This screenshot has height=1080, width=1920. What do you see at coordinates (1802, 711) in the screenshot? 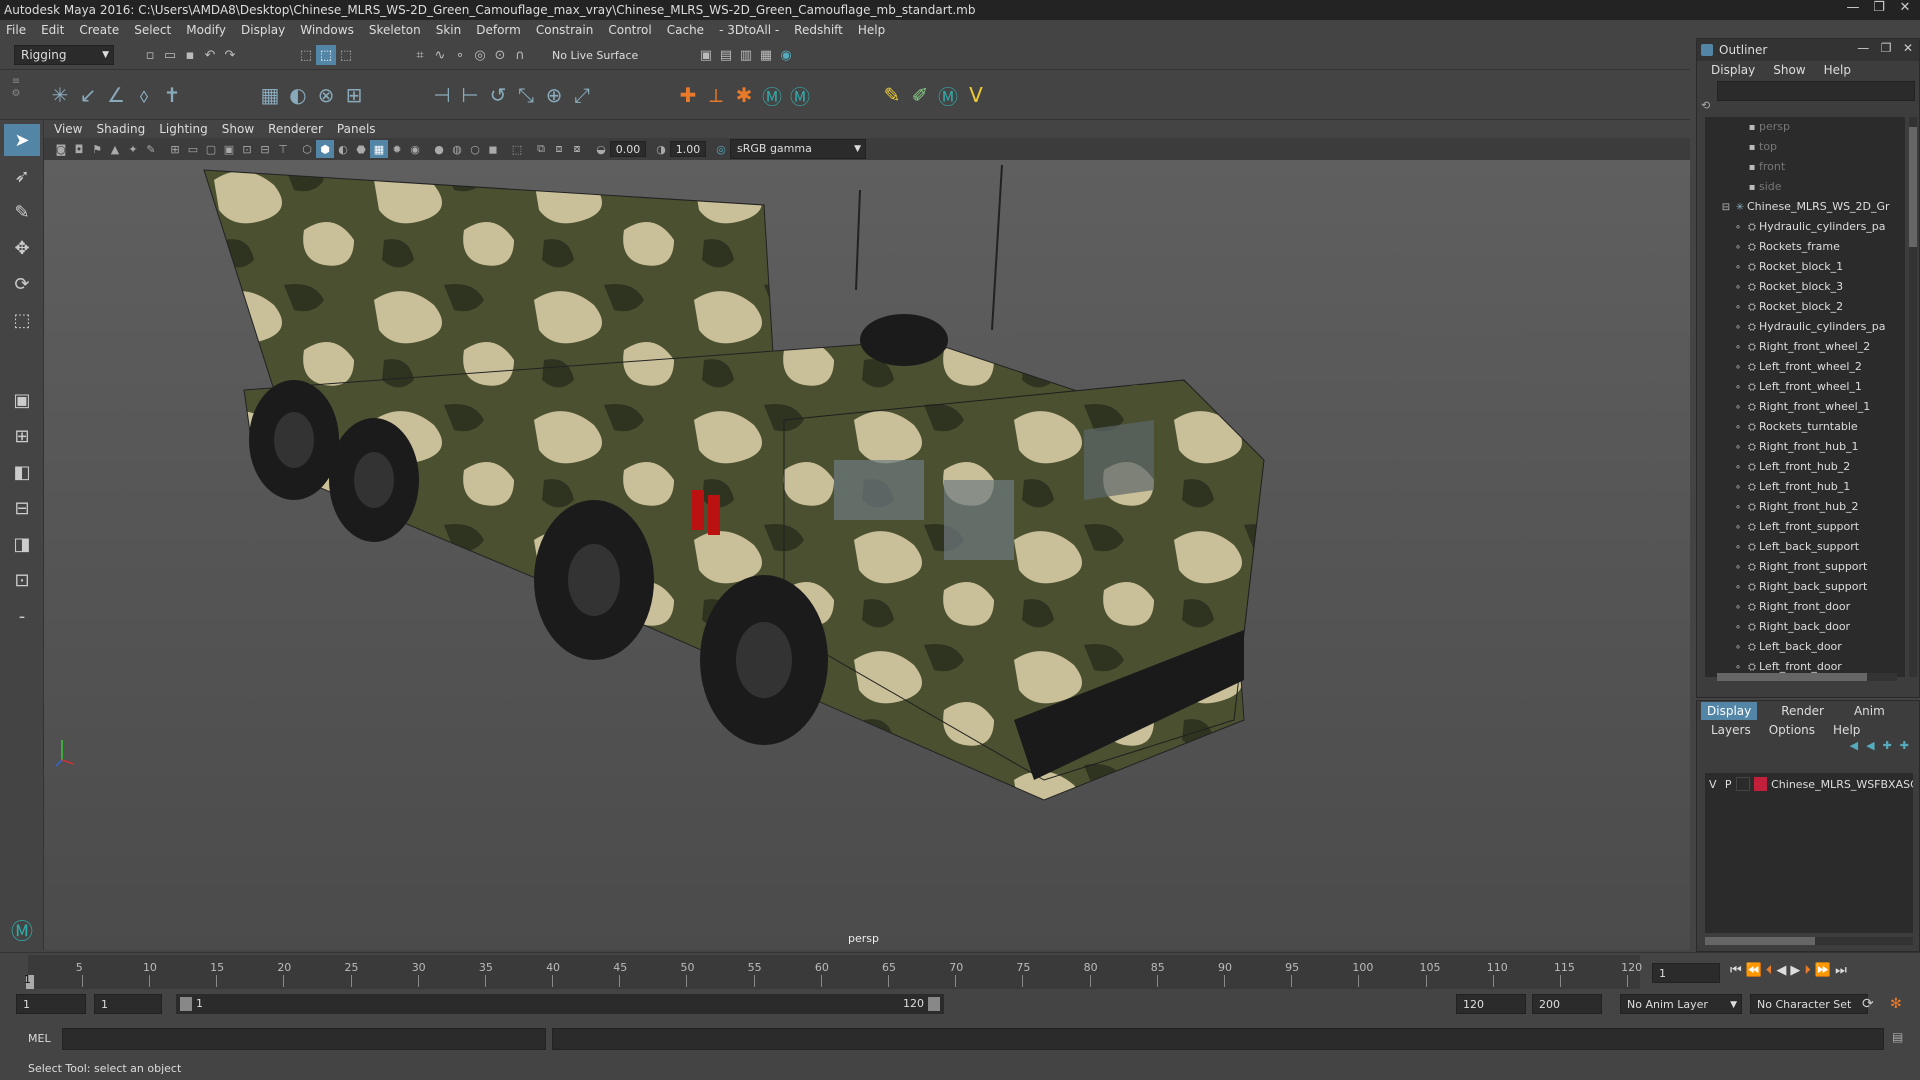
I see `layer-tab: Render` at bounding box center [1802, 711].